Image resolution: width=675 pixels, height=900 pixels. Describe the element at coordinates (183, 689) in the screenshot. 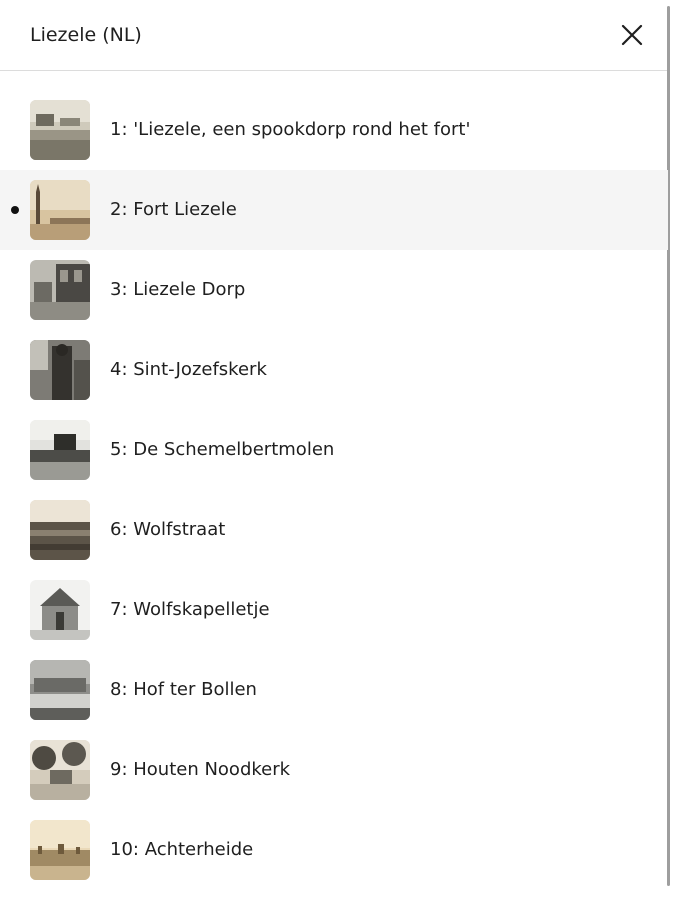

I see `list-item-label: 8: Hof ter Bollen` at that location.